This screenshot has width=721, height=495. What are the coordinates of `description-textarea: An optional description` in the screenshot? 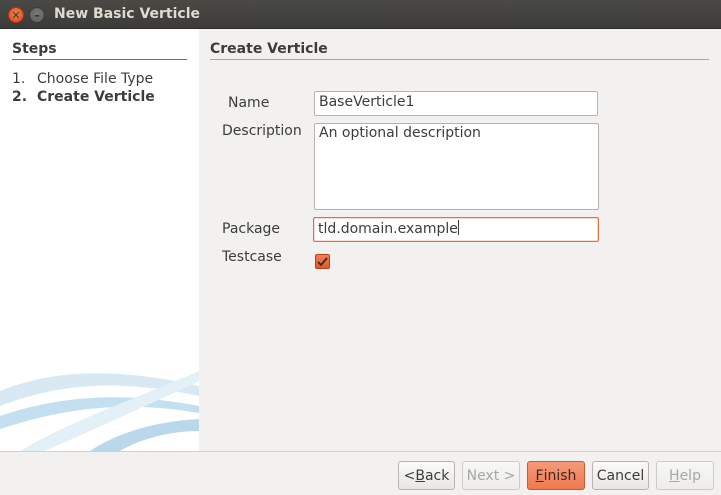 It's located at (456, 166).